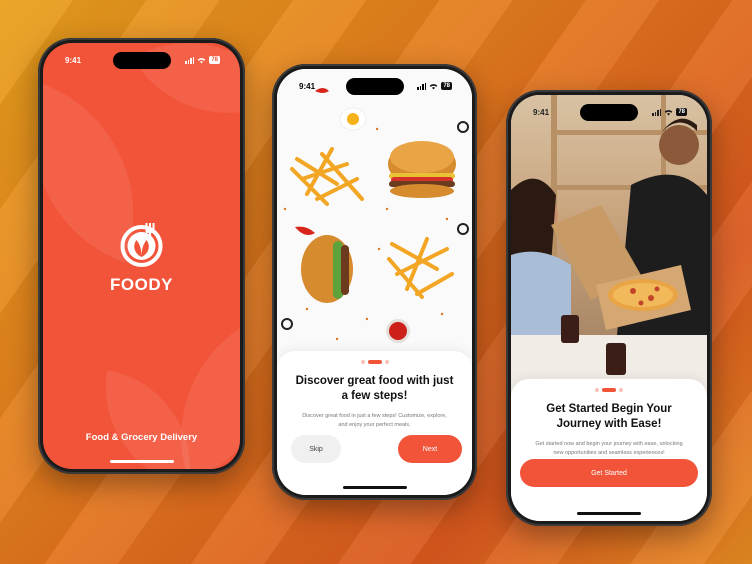  Describe the element at coordinates (430, 449) in the screenshot. I see `next-button: Next` at that location.